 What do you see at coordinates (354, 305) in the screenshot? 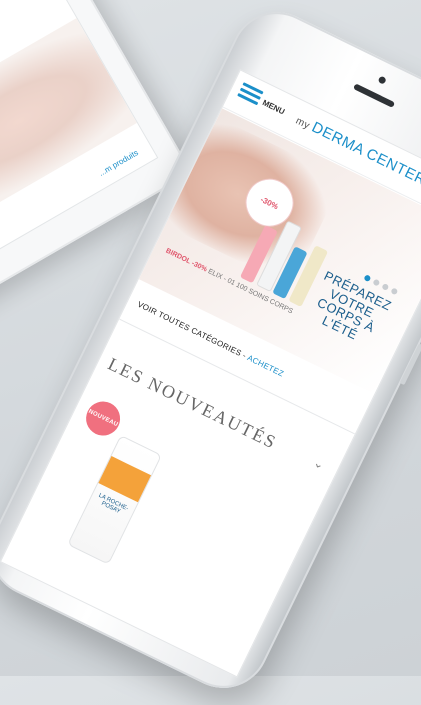
I see `banner-headline: PRÉPAREZ VOTRE CORPS À L'ÉTÉ` at bounding box center [354, 305].